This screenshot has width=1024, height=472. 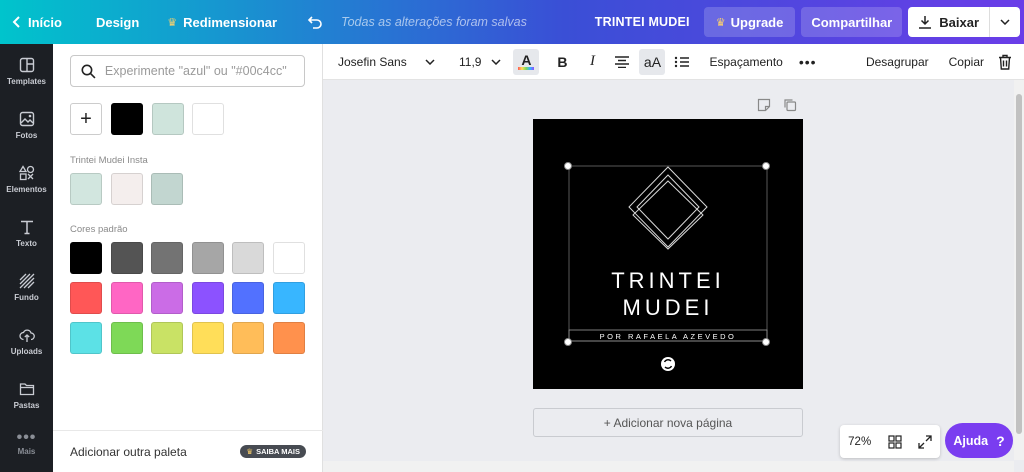 What do you see at coordinates (26, 135) in the screenshot?
I see `rail-label: Fotos` at bounding box center [26, 135].